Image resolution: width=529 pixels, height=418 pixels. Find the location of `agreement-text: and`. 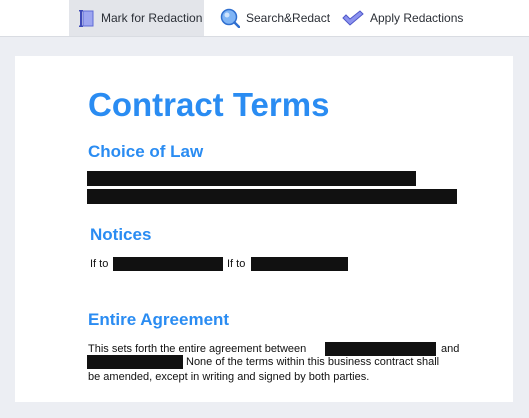

agreement-text: and is located at coordinates (450, 349).